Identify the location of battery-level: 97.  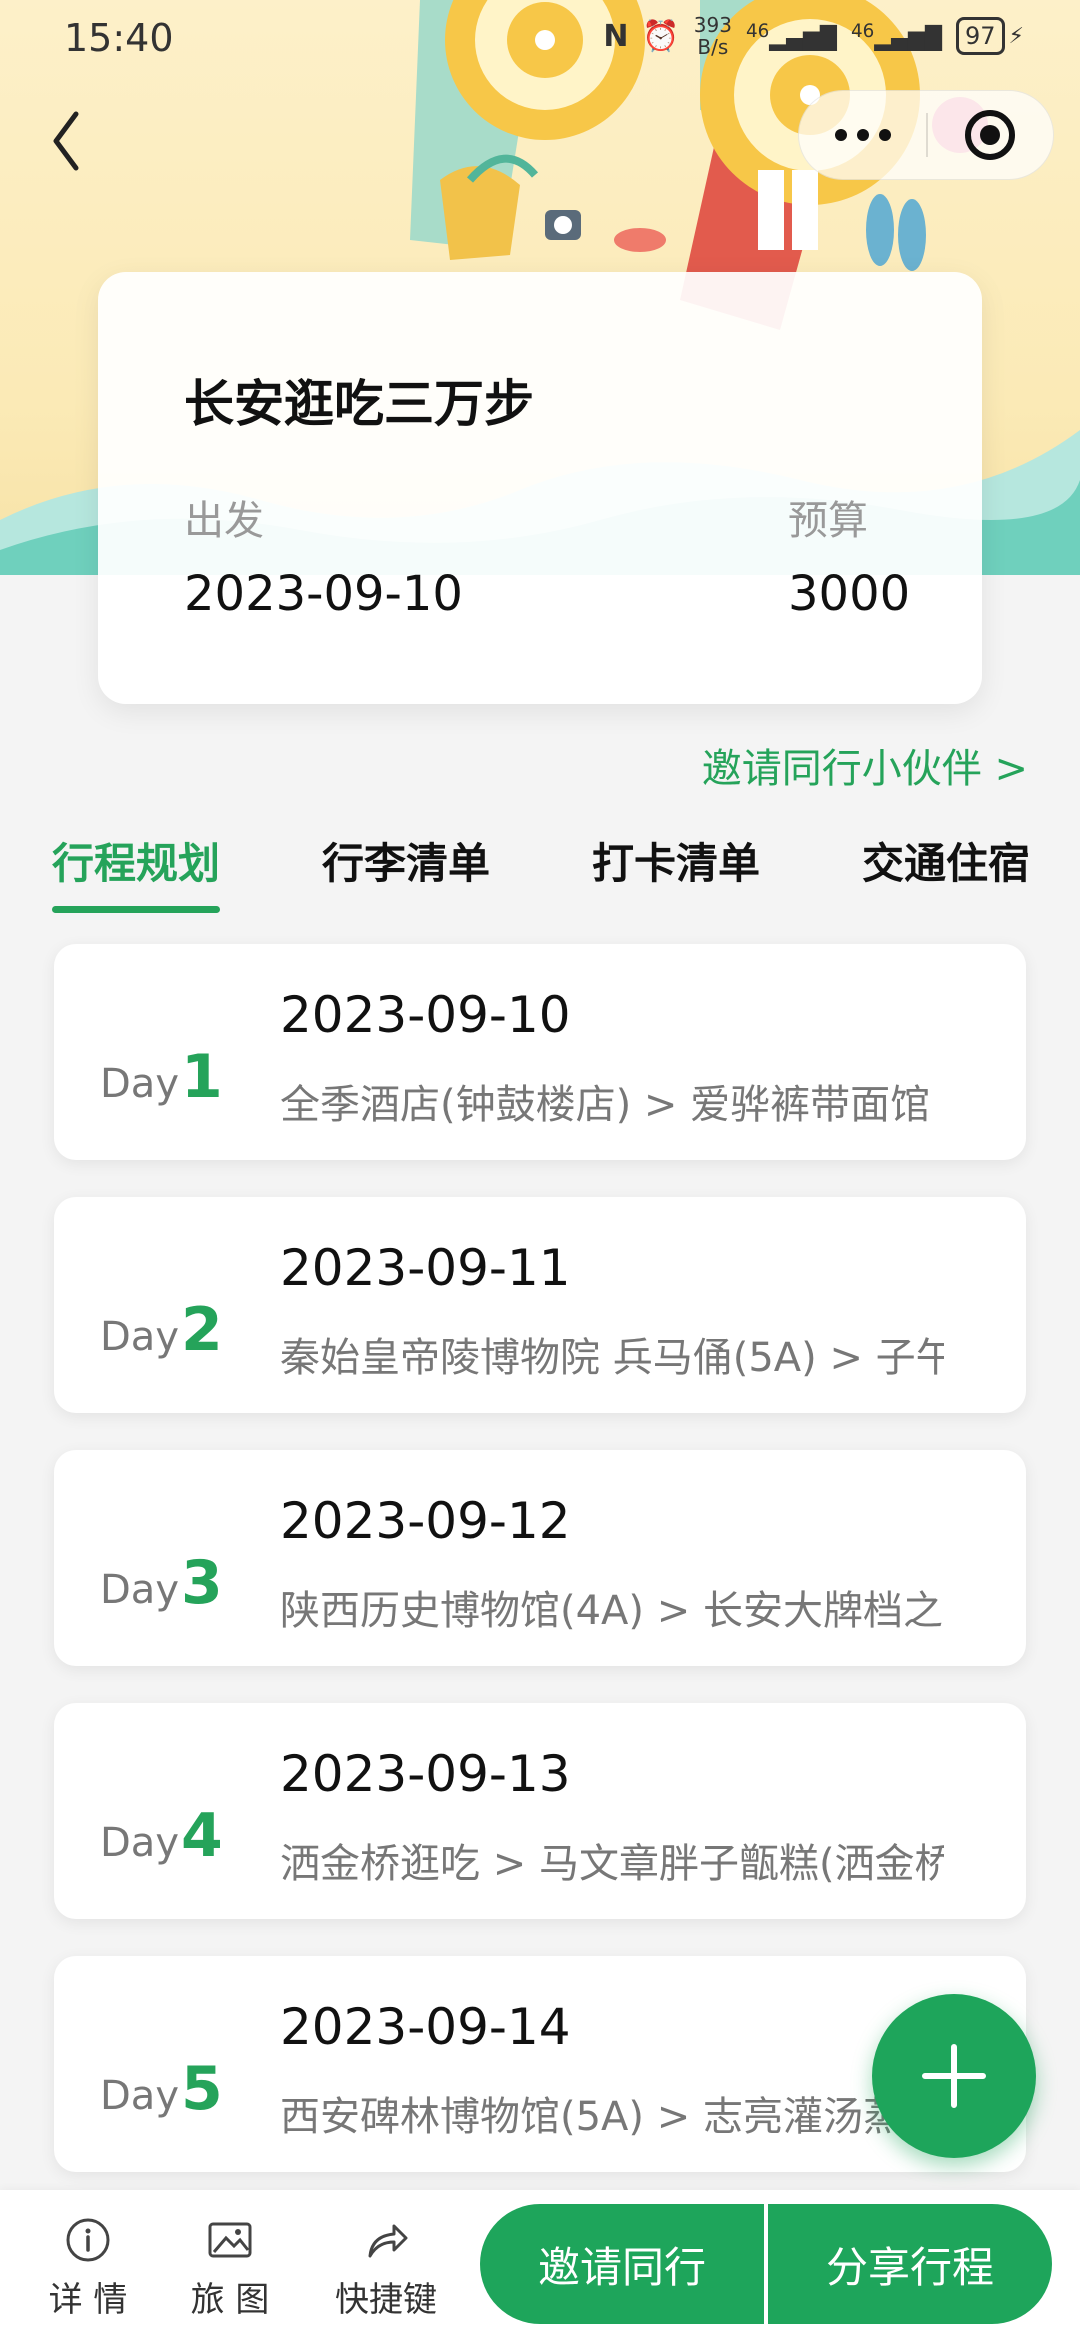
(980, 36).